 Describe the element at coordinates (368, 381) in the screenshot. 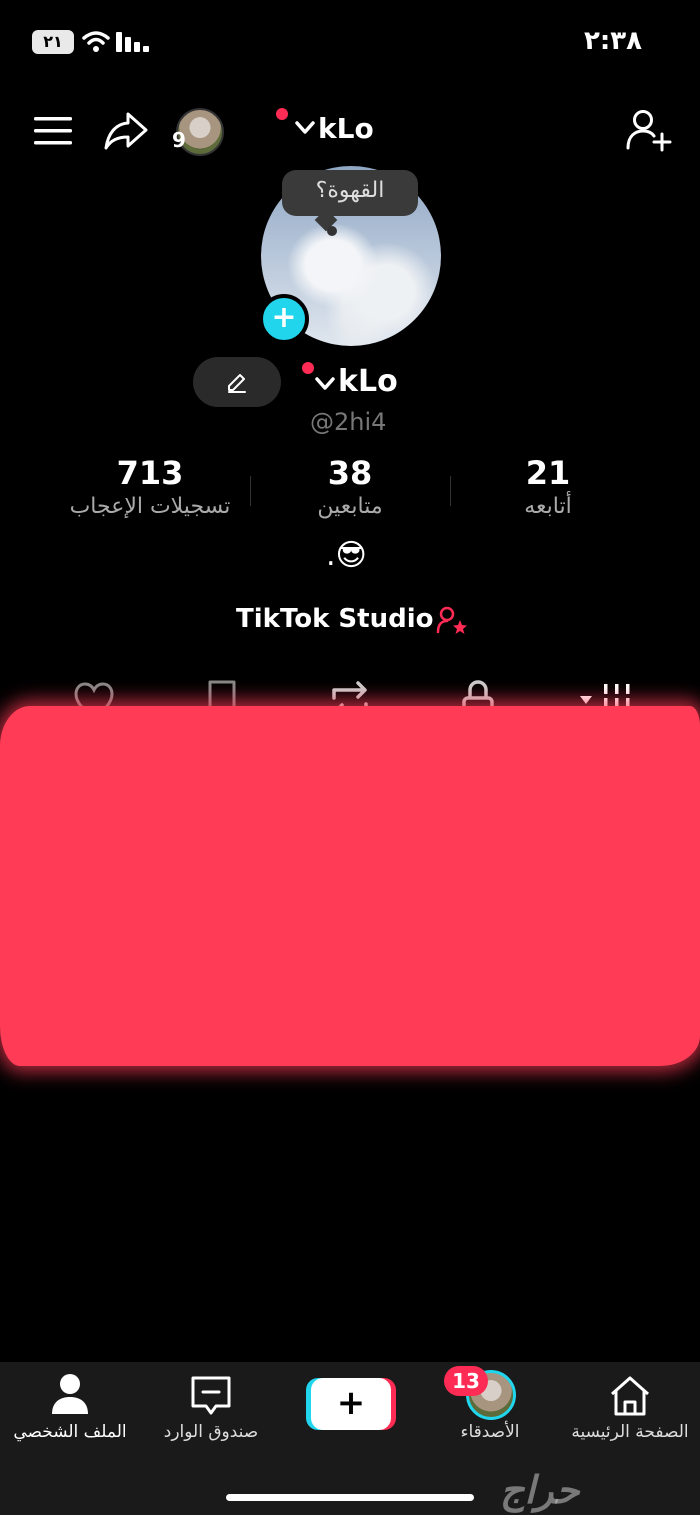

I see `profile-username: kLo` at that location.